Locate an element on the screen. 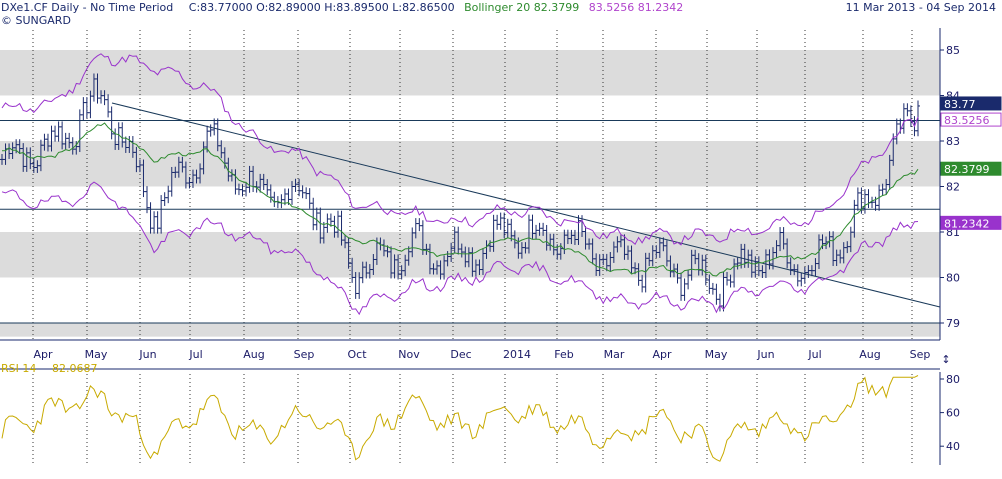  bb-mid-tag: 82.3799 is located at coordinates (971, 168).